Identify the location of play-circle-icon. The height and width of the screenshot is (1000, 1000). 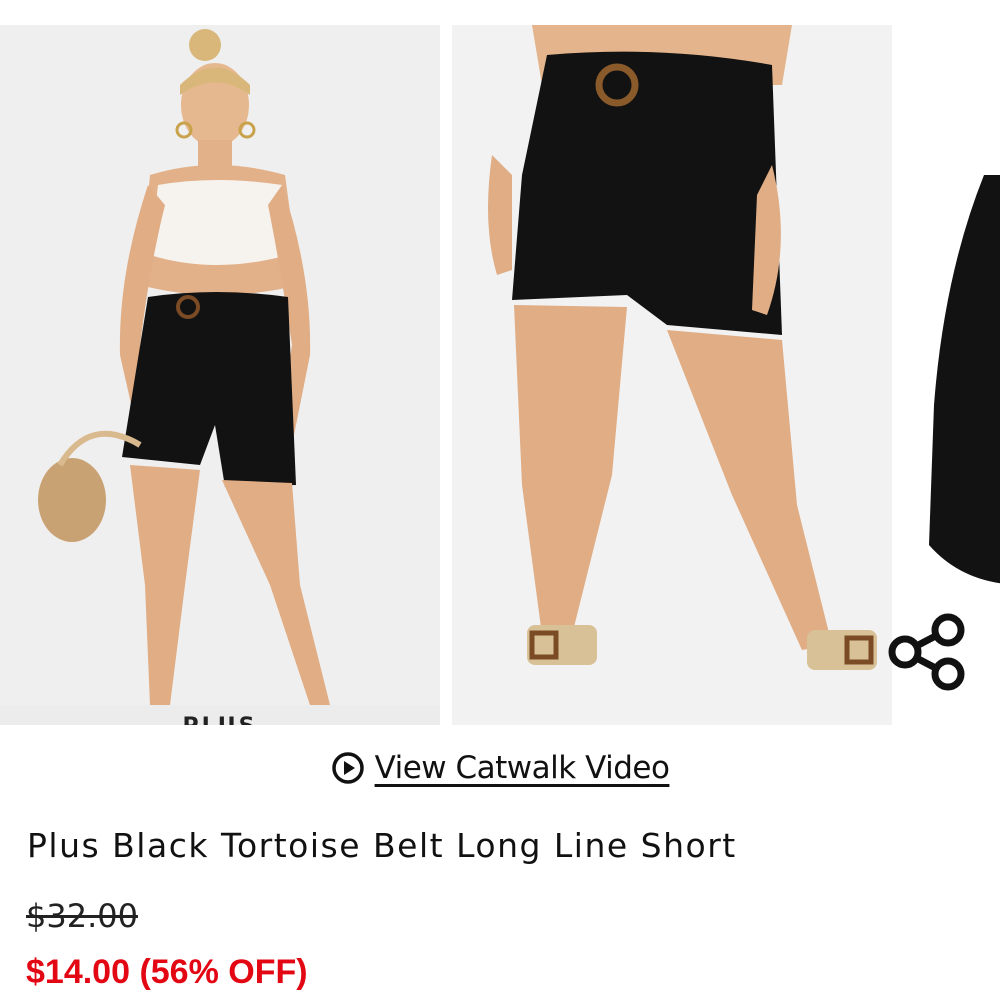
(347, 768).